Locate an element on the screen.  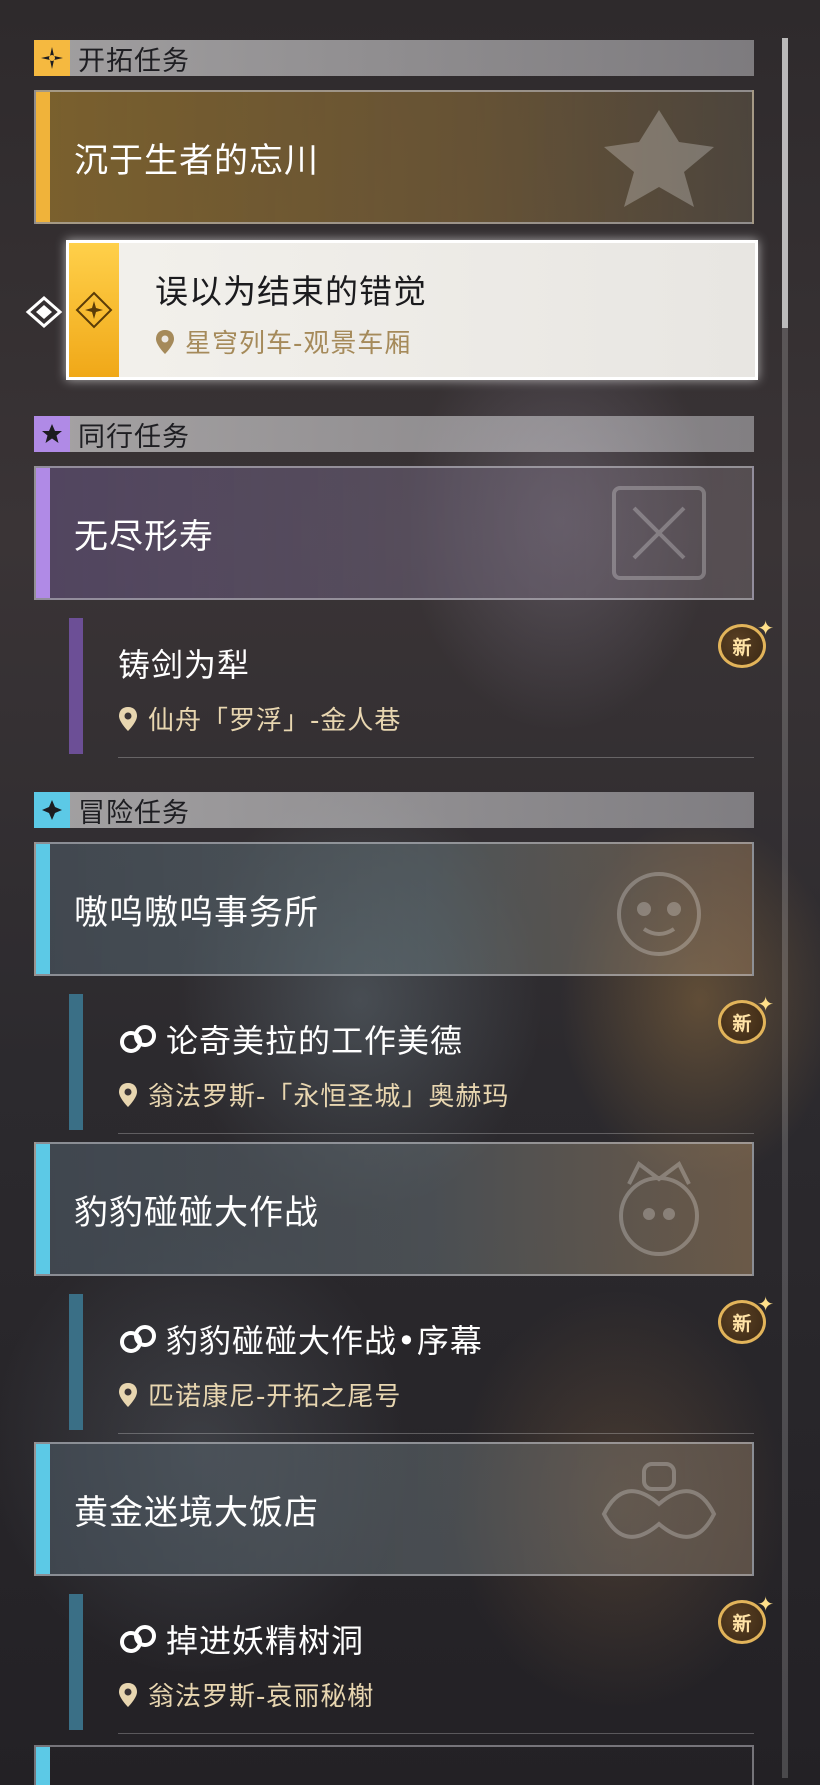
subquest-location: 翁法罗斯-「永恒圣城」奥赫玛 is located at coordinates (313, 1094).